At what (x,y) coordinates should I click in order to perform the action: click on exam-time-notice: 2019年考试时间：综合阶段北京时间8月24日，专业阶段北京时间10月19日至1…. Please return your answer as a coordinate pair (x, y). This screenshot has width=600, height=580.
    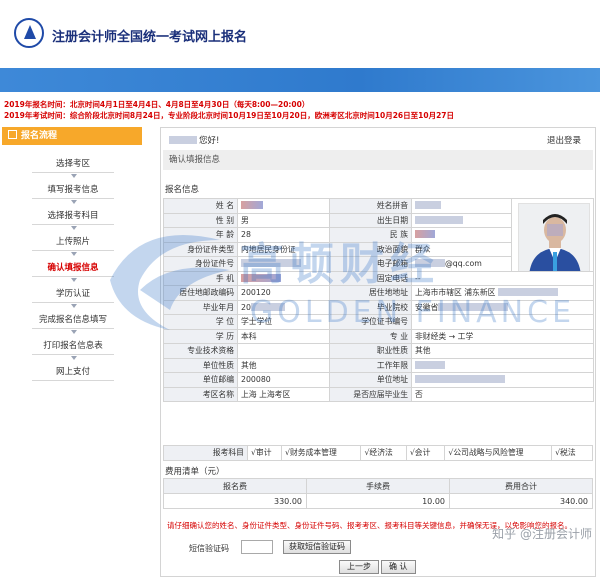
    Looking at the image, I should click on (229, 115).